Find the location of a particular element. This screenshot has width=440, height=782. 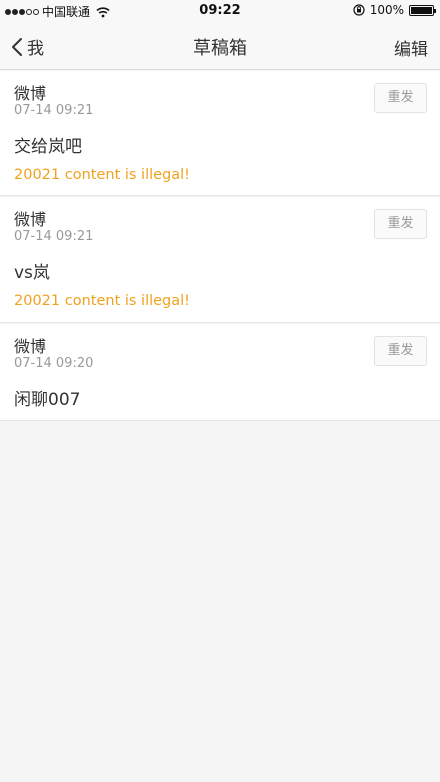

battery-icon is located at coordinates (422, 10).